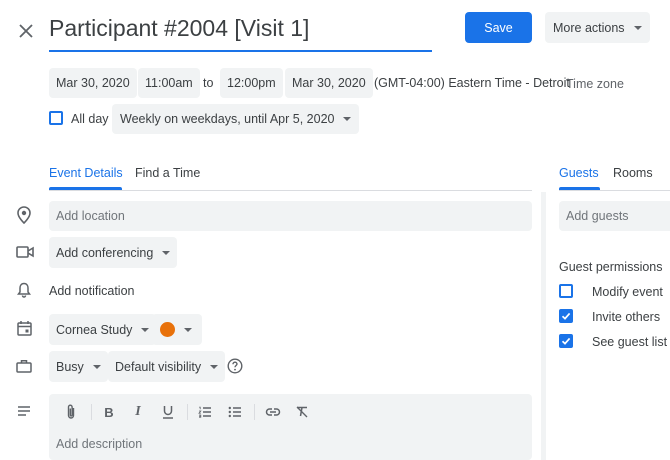 Image resolution: width=670 pixels, height=460 pixels. I want to click on end-date-field: Mar 30, 2020, so click(329, 83).